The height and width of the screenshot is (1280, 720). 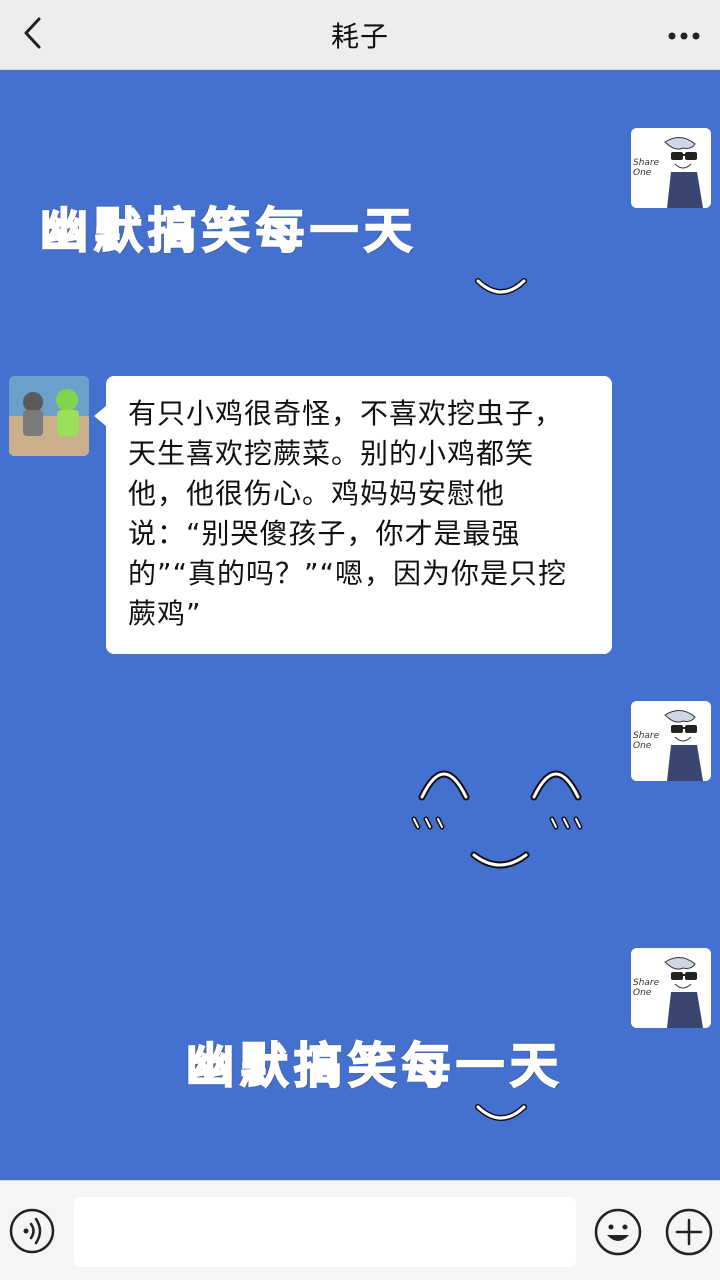 I want to click on more-button, so click(x=684, y=35).